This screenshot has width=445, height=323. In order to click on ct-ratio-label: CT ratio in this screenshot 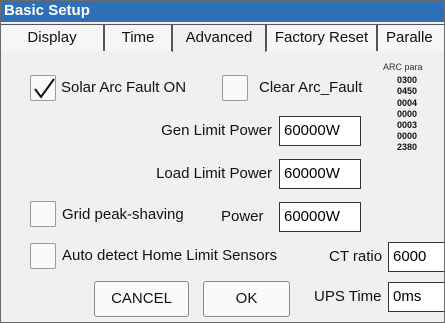, I will do `click(356, 256)`.